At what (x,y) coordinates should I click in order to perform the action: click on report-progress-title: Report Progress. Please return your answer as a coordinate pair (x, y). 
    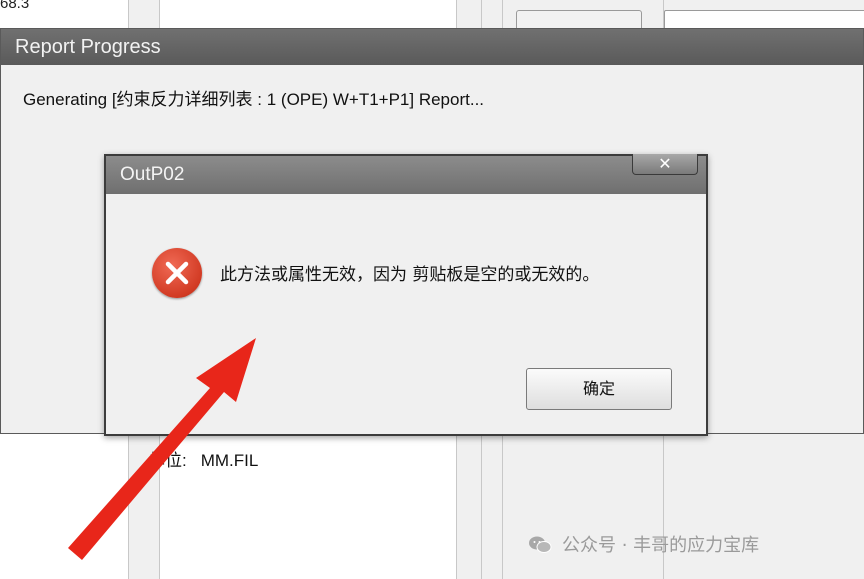
    Looking at the image, I should click on (432, 47).